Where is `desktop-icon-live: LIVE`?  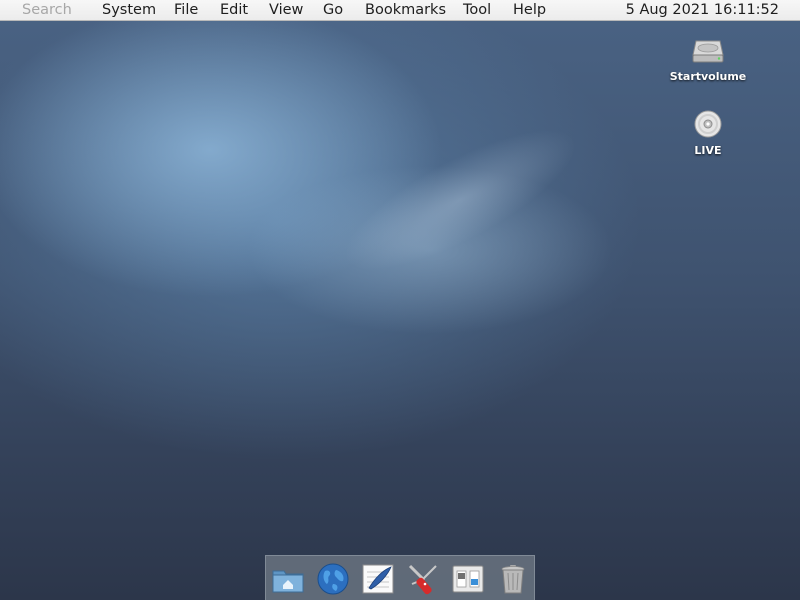 desktop-icon-live: LIVE is located at coordinates (708, 133).